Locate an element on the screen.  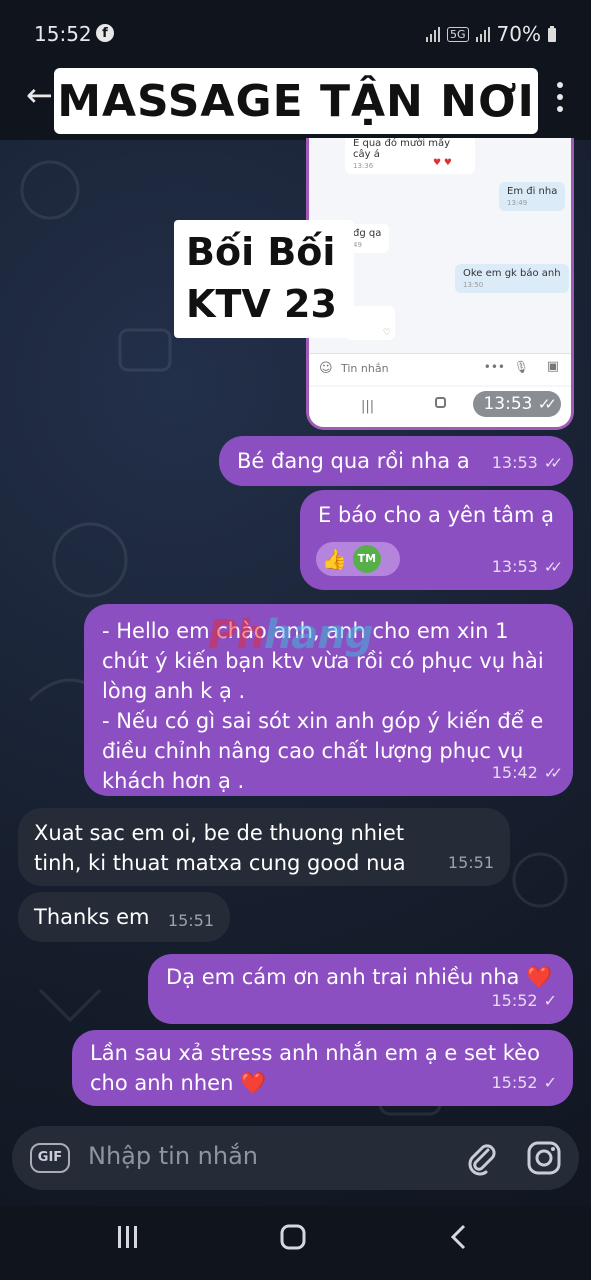
shot-input: ☺ Tin nhắn ••• 🎙 ▣ is located at coordinates (440, 369).